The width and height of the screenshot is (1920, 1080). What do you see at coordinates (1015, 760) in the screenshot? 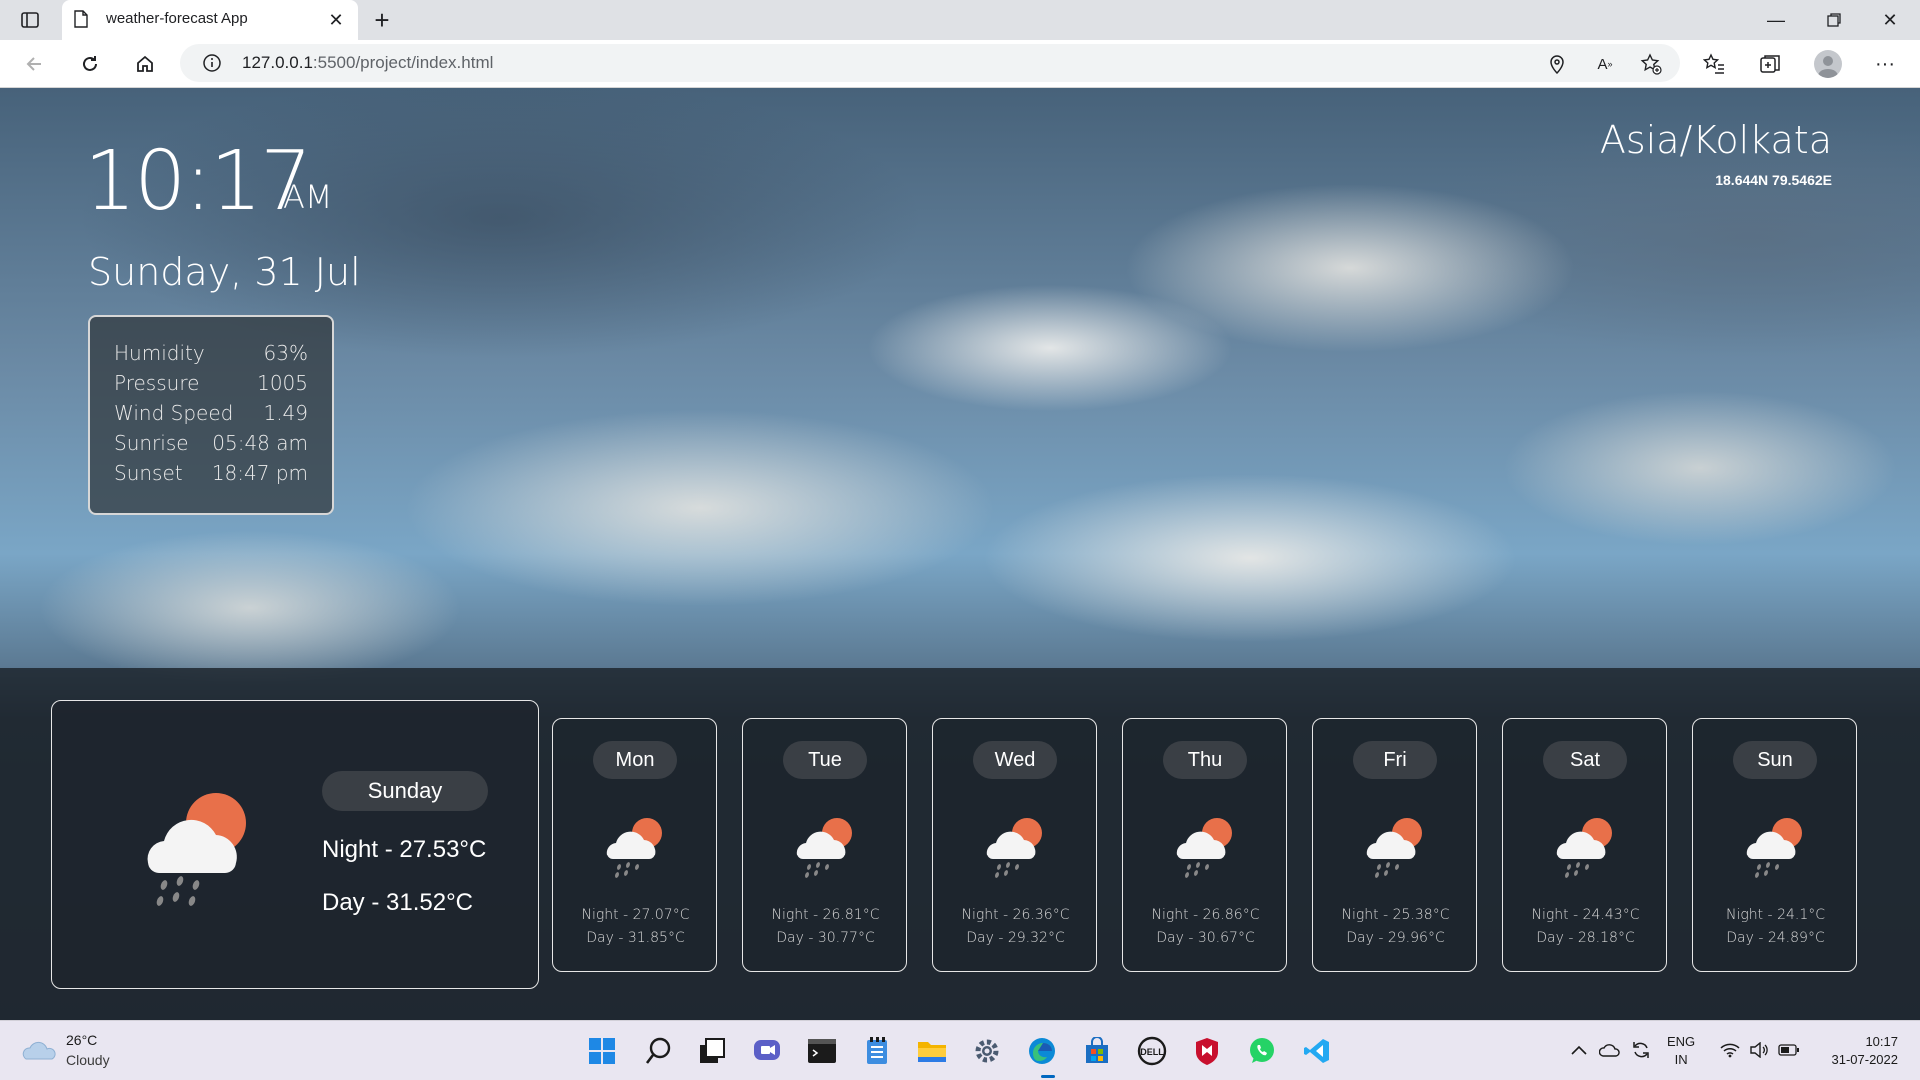
I see `forecast-day-label: Wed` at bounding box center [1015, 760].